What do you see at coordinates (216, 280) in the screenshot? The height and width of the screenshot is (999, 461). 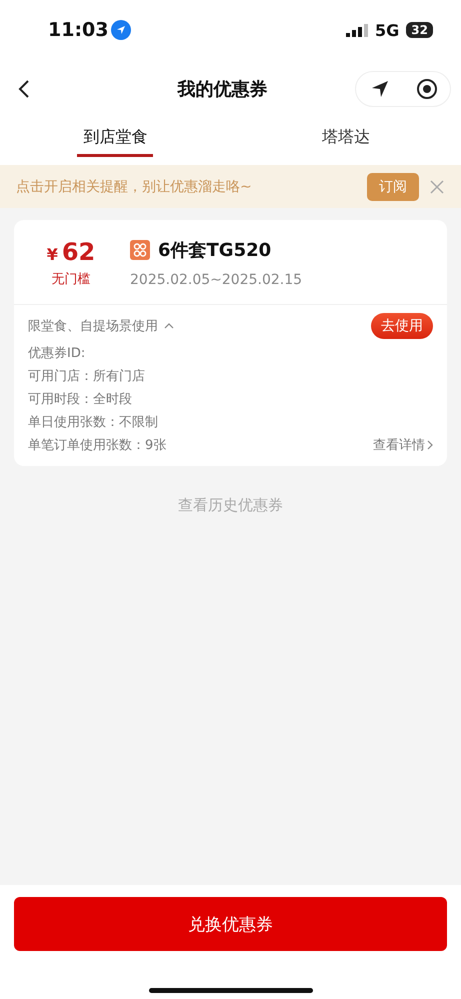 I see `validity-dates: 2025.02.05~2025.02.15` at bounding box center [216, 280].